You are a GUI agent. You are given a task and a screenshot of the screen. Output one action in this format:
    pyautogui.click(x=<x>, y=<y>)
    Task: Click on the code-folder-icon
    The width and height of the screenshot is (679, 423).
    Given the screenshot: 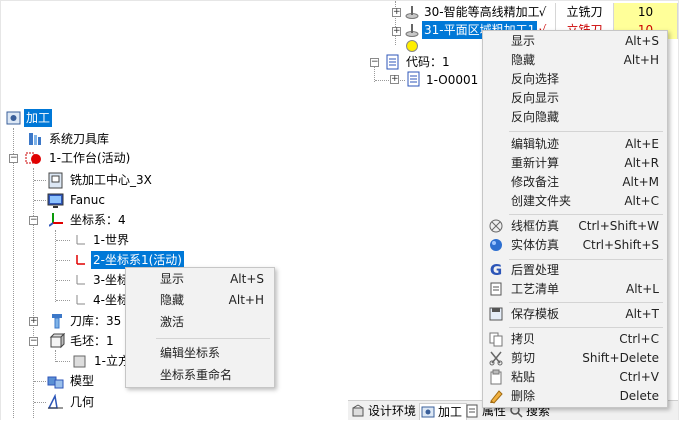 What is the action you would take?
    pyautogui.click(x=393, y=62)
    